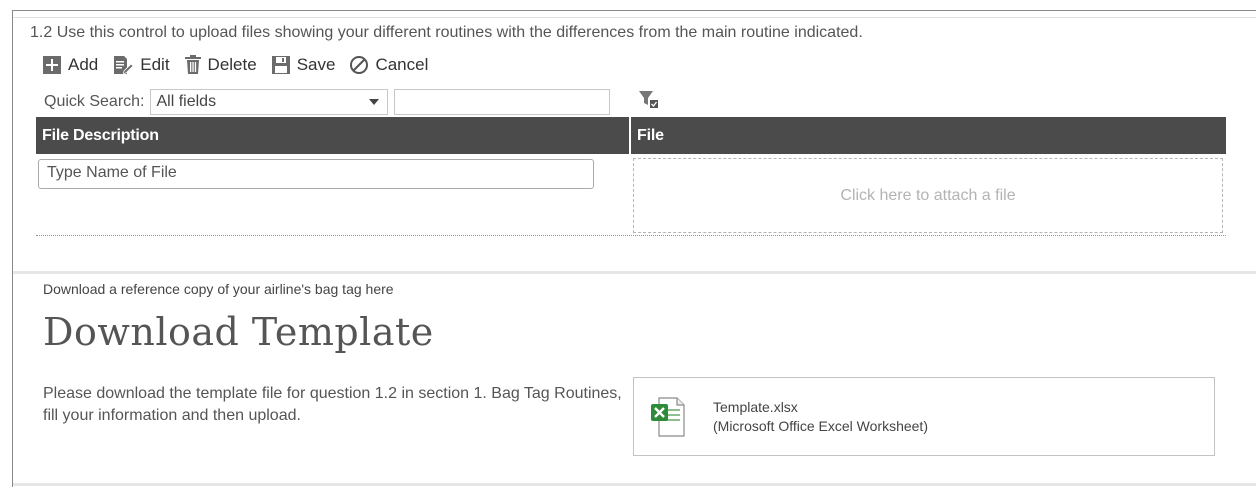 Image resolution: width=1256 pixels, height=487 pixels. Describe the element at coordinates (192, 64) in the screenshot. I see `trash-icon` at that location.